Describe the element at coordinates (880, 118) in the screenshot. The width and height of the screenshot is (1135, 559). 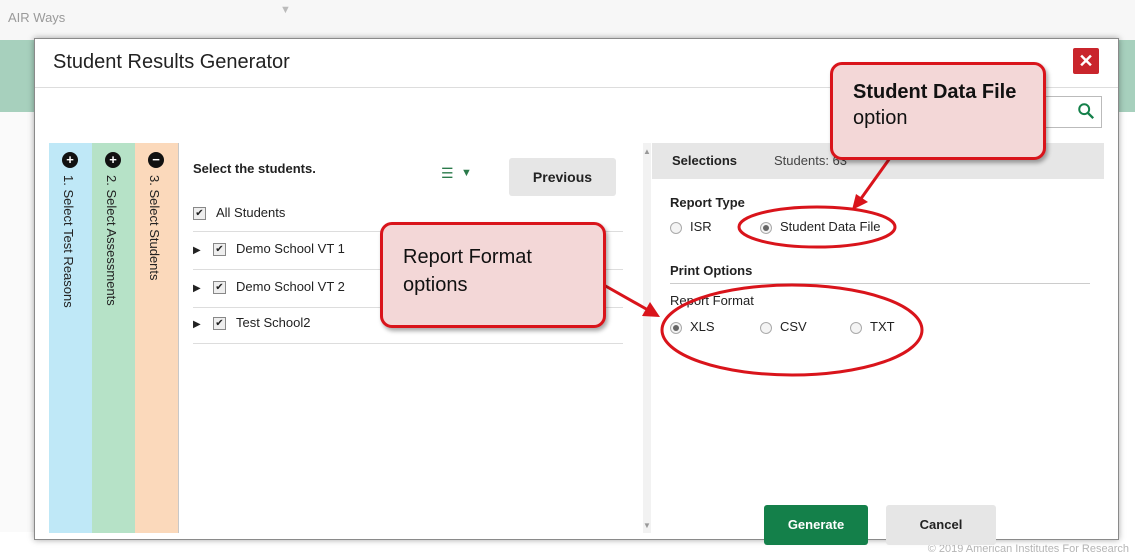
I see `callout-text: option` at that location.